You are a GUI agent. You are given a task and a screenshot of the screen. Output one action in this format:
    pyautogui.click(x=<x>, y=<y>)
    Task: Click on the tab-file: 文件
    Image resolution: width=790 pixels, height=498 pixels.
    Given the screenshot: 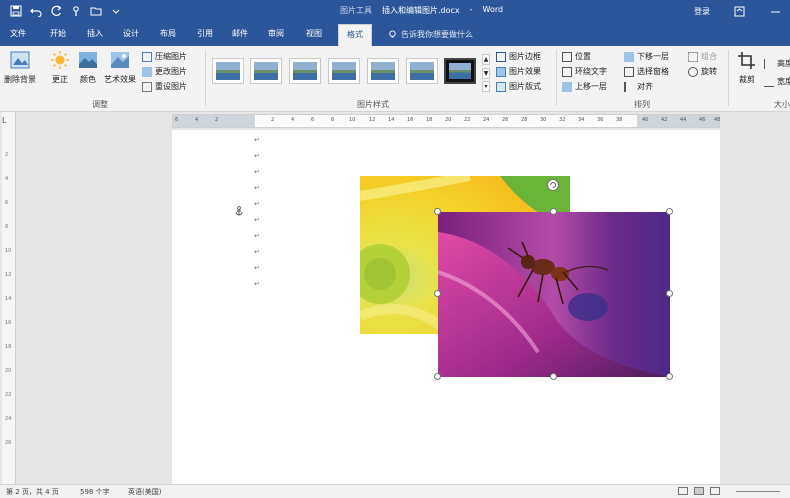 What is the action you would take?
    pyautogui.click(x=18, y=33)
    